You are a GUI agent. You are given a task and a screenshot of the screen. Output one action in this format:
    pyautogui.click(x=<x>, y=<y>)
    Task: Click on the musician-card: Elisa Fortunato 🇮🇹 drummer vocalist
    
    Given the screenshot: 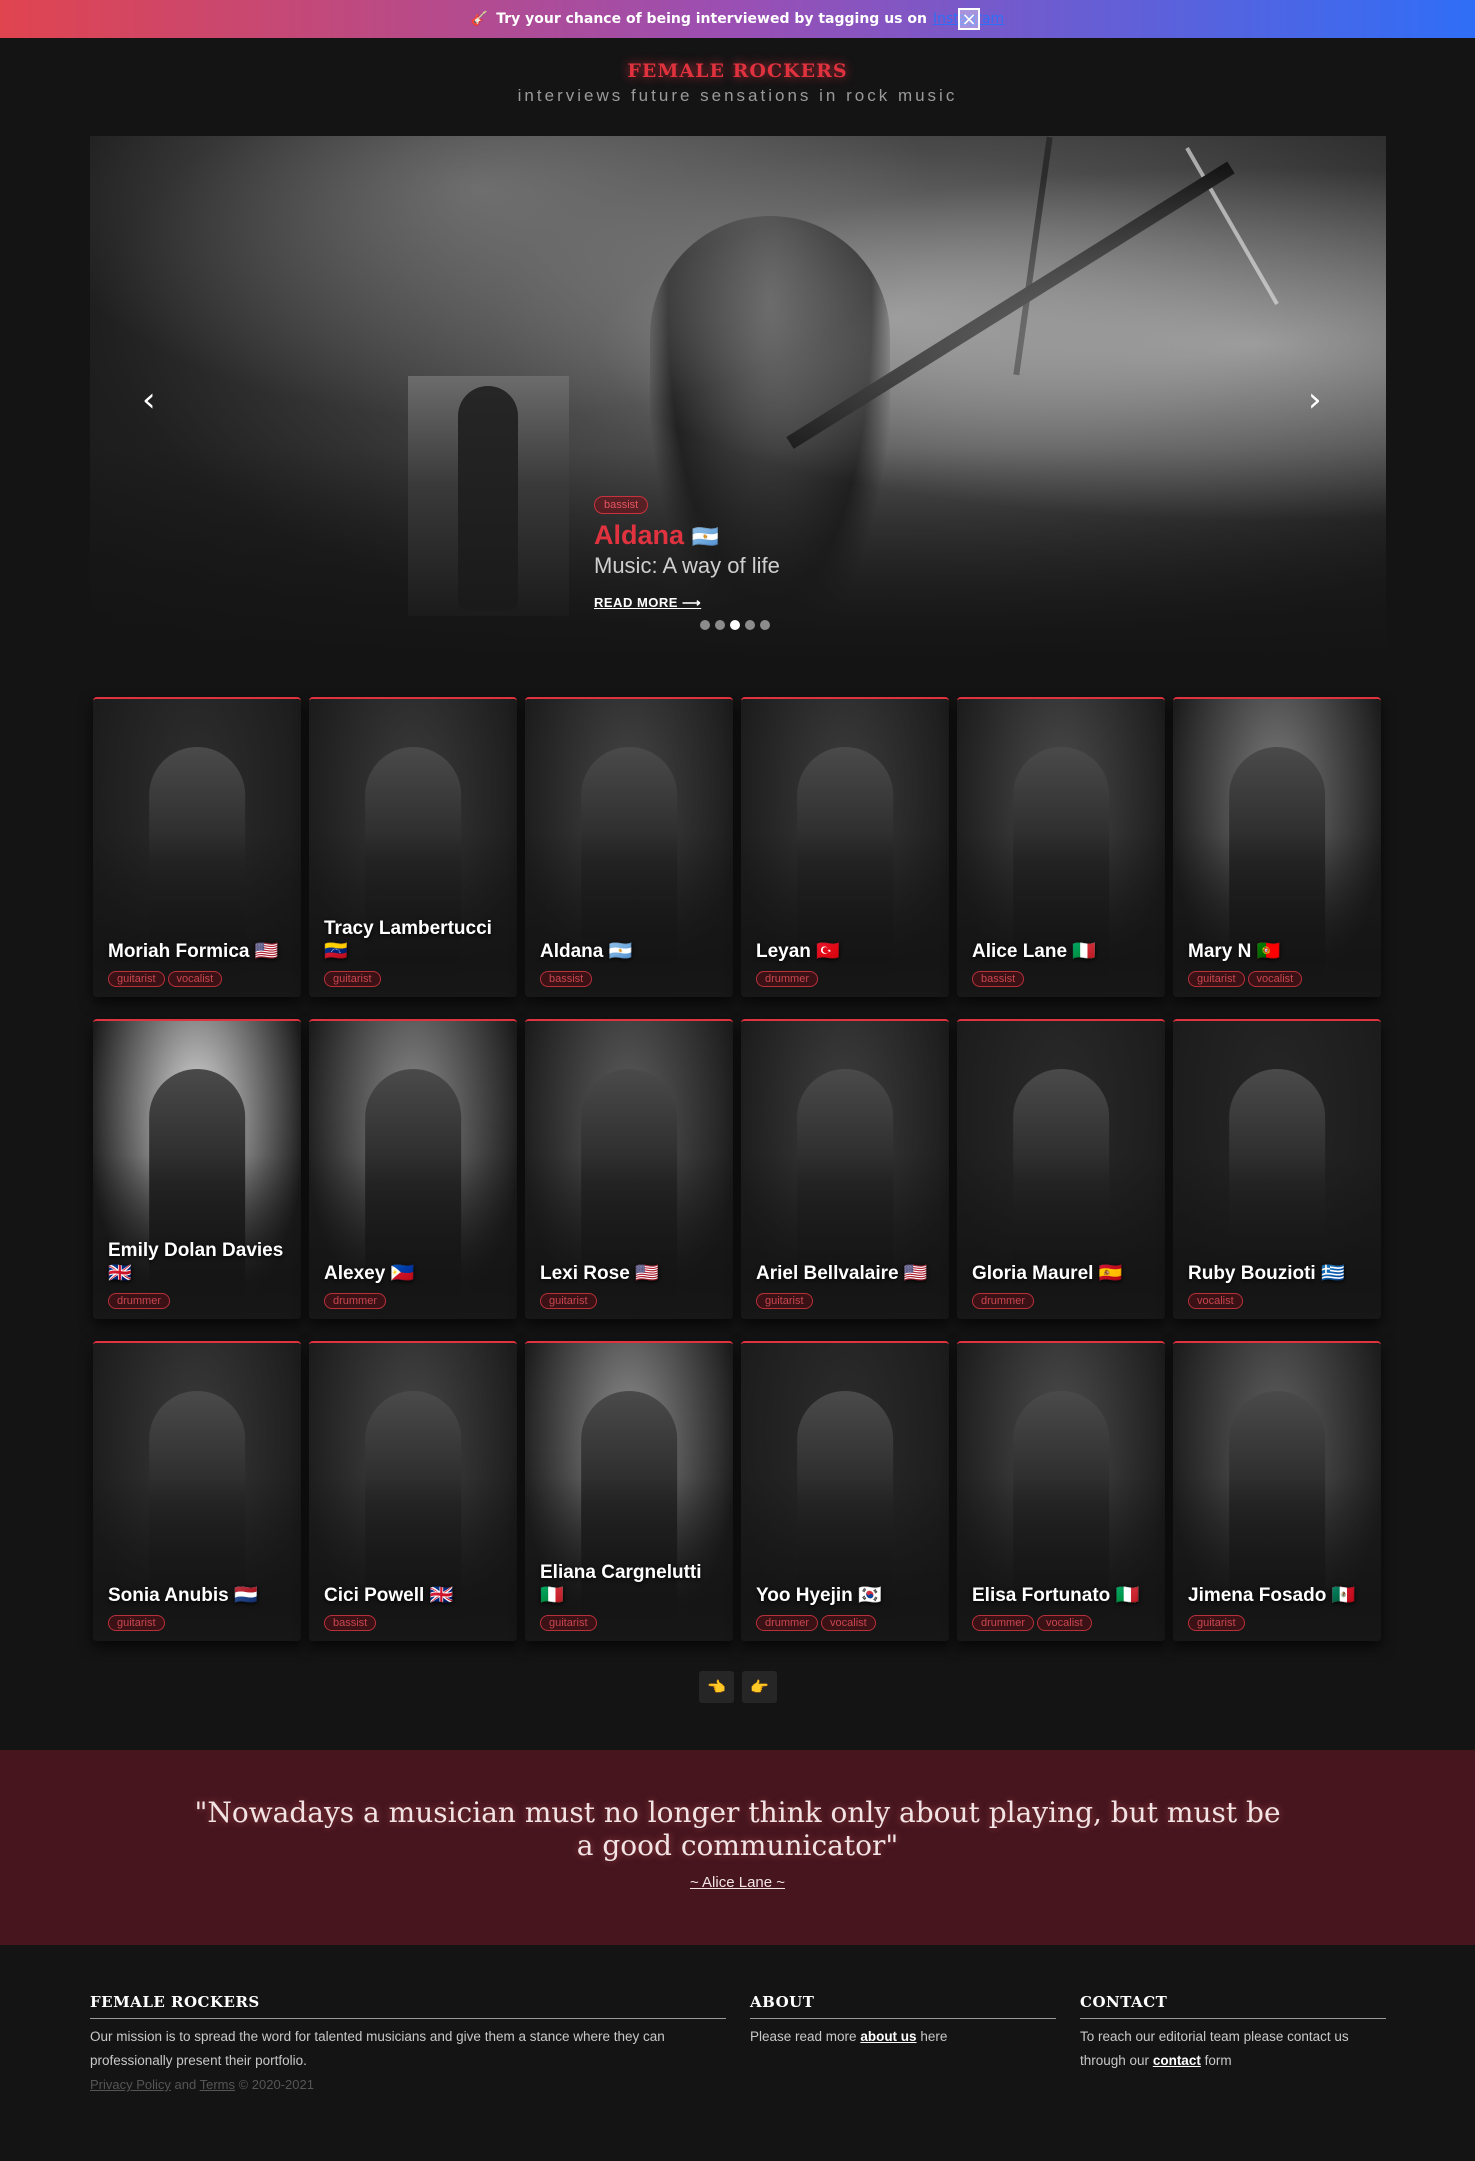 What is the action you would take?
    pyautogui.click(x=1061, y=1491)
    